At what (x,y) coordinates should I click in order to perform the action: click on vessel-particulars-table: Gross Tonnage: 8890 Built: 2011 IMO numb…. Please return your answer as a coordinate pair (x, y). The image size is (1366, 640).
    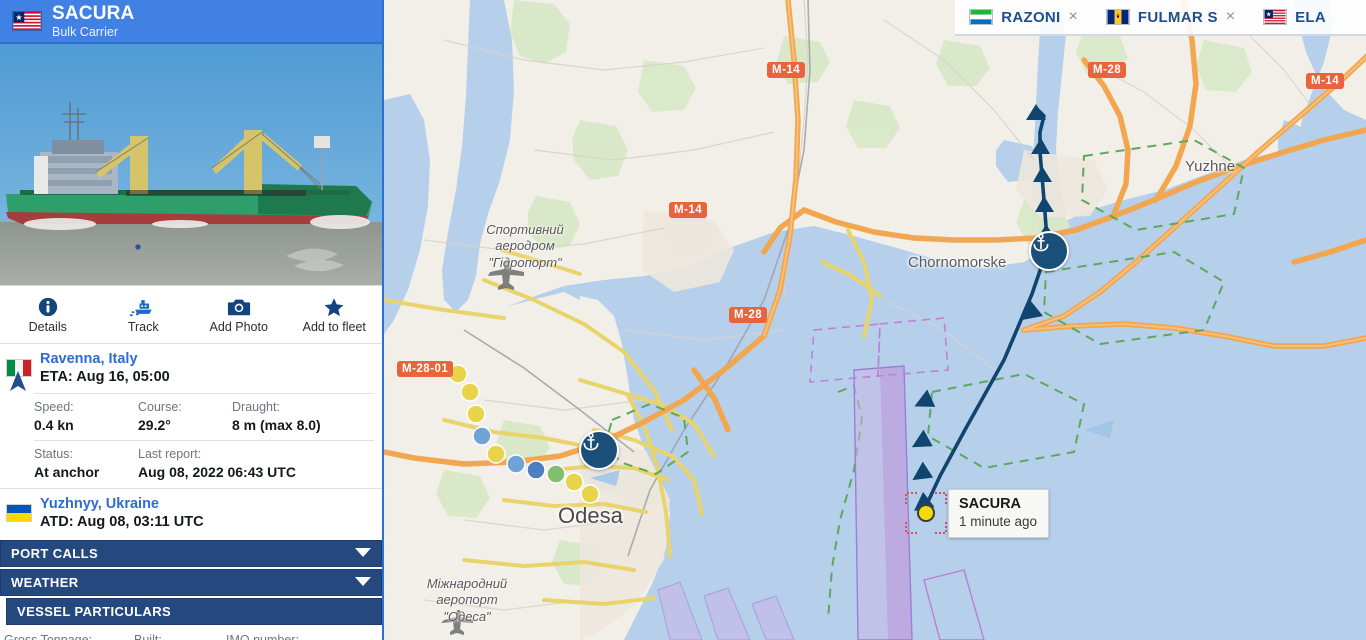
    Looking at the image, I should click on (191, 632).